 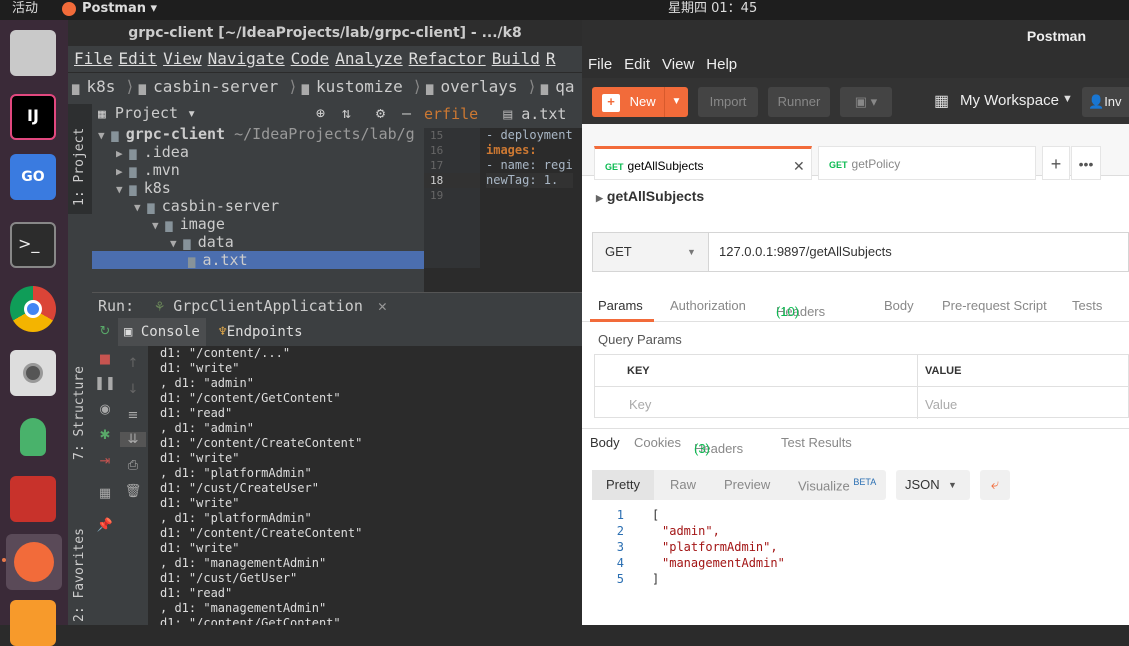 I want to click on app-menu-button: Postman ▾, so click(x=119, y=9).